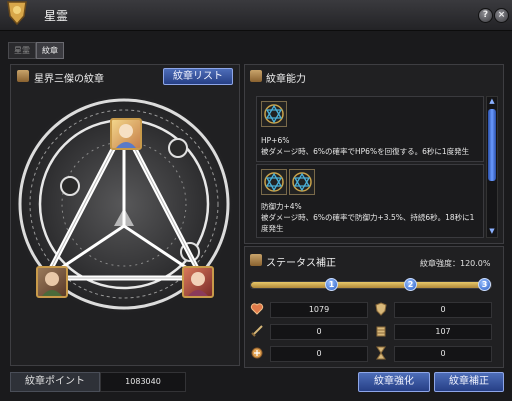  I want to click on slider-knob-2: 2, so click(410, 284).